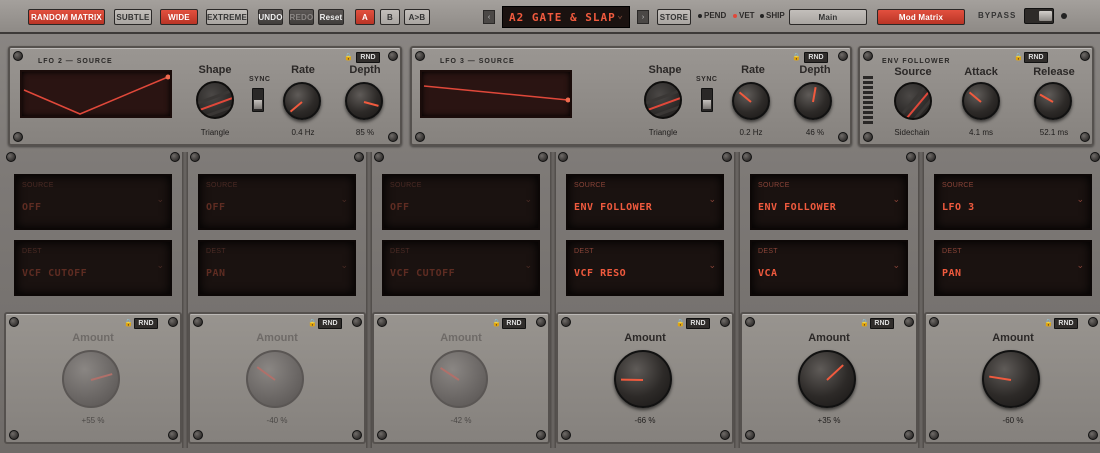 The image size is (1100, 453). What do you see at coordinates (768, 273) in the screenshot?
I see `slot-dest-value: VCA` at bounding box center [768, 273].